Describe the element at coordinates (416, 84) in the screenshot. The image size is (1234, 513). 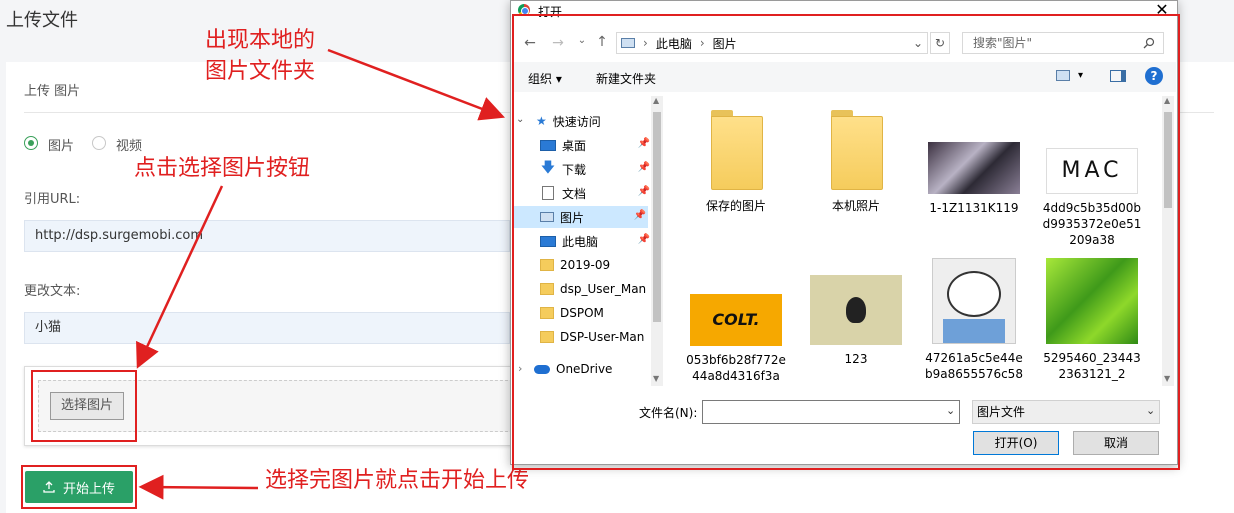
I see `arrow-to-dialog` at that location.